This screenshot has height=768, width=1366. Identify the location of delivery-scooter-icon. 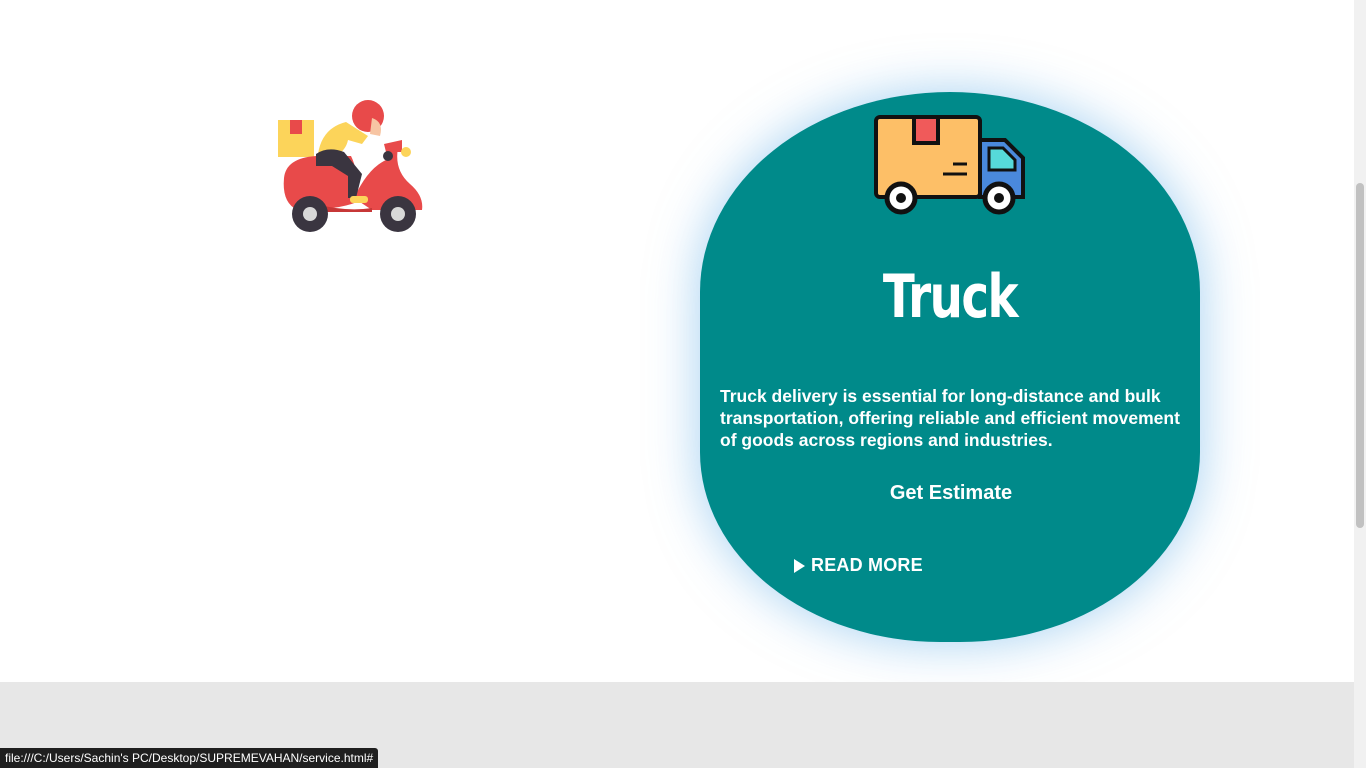
(350, 166).